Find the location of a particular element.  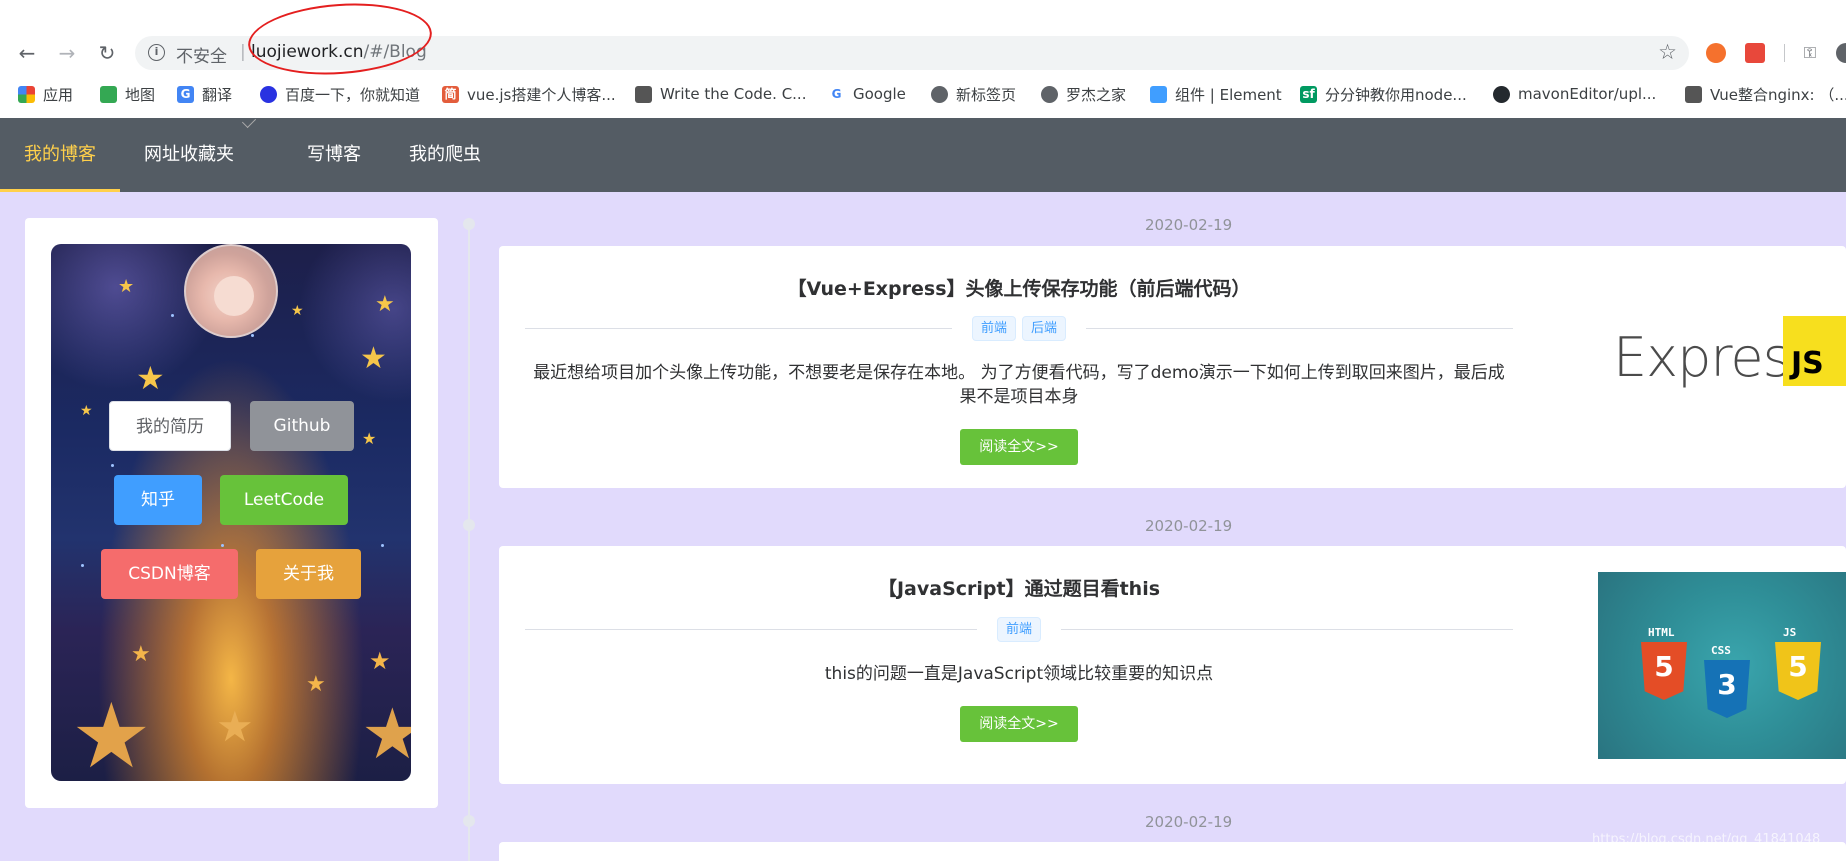

avatar is located at coordinates (231, 291).